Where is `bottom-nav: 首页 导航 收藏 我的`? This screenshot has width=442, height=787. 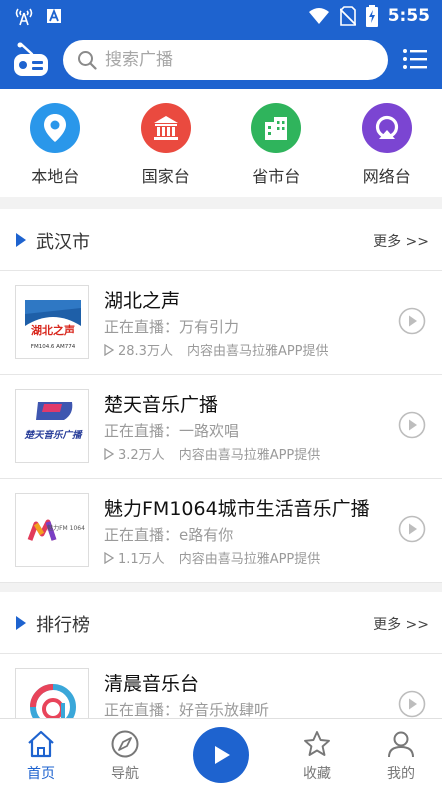 bottom-nav: 首页 导航 收藏 我的 is located at coordinates (221, 752).